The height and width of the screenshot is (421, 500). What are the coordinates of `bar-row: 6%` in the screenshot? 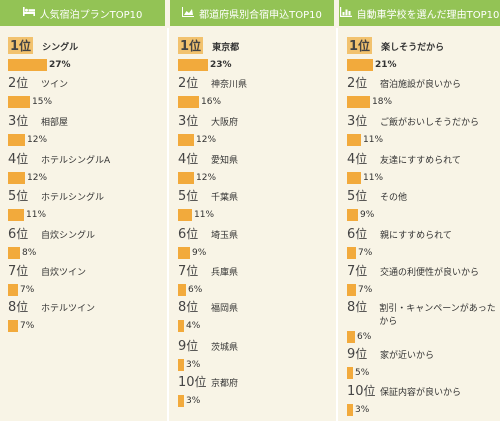 It's located at (421, 337).